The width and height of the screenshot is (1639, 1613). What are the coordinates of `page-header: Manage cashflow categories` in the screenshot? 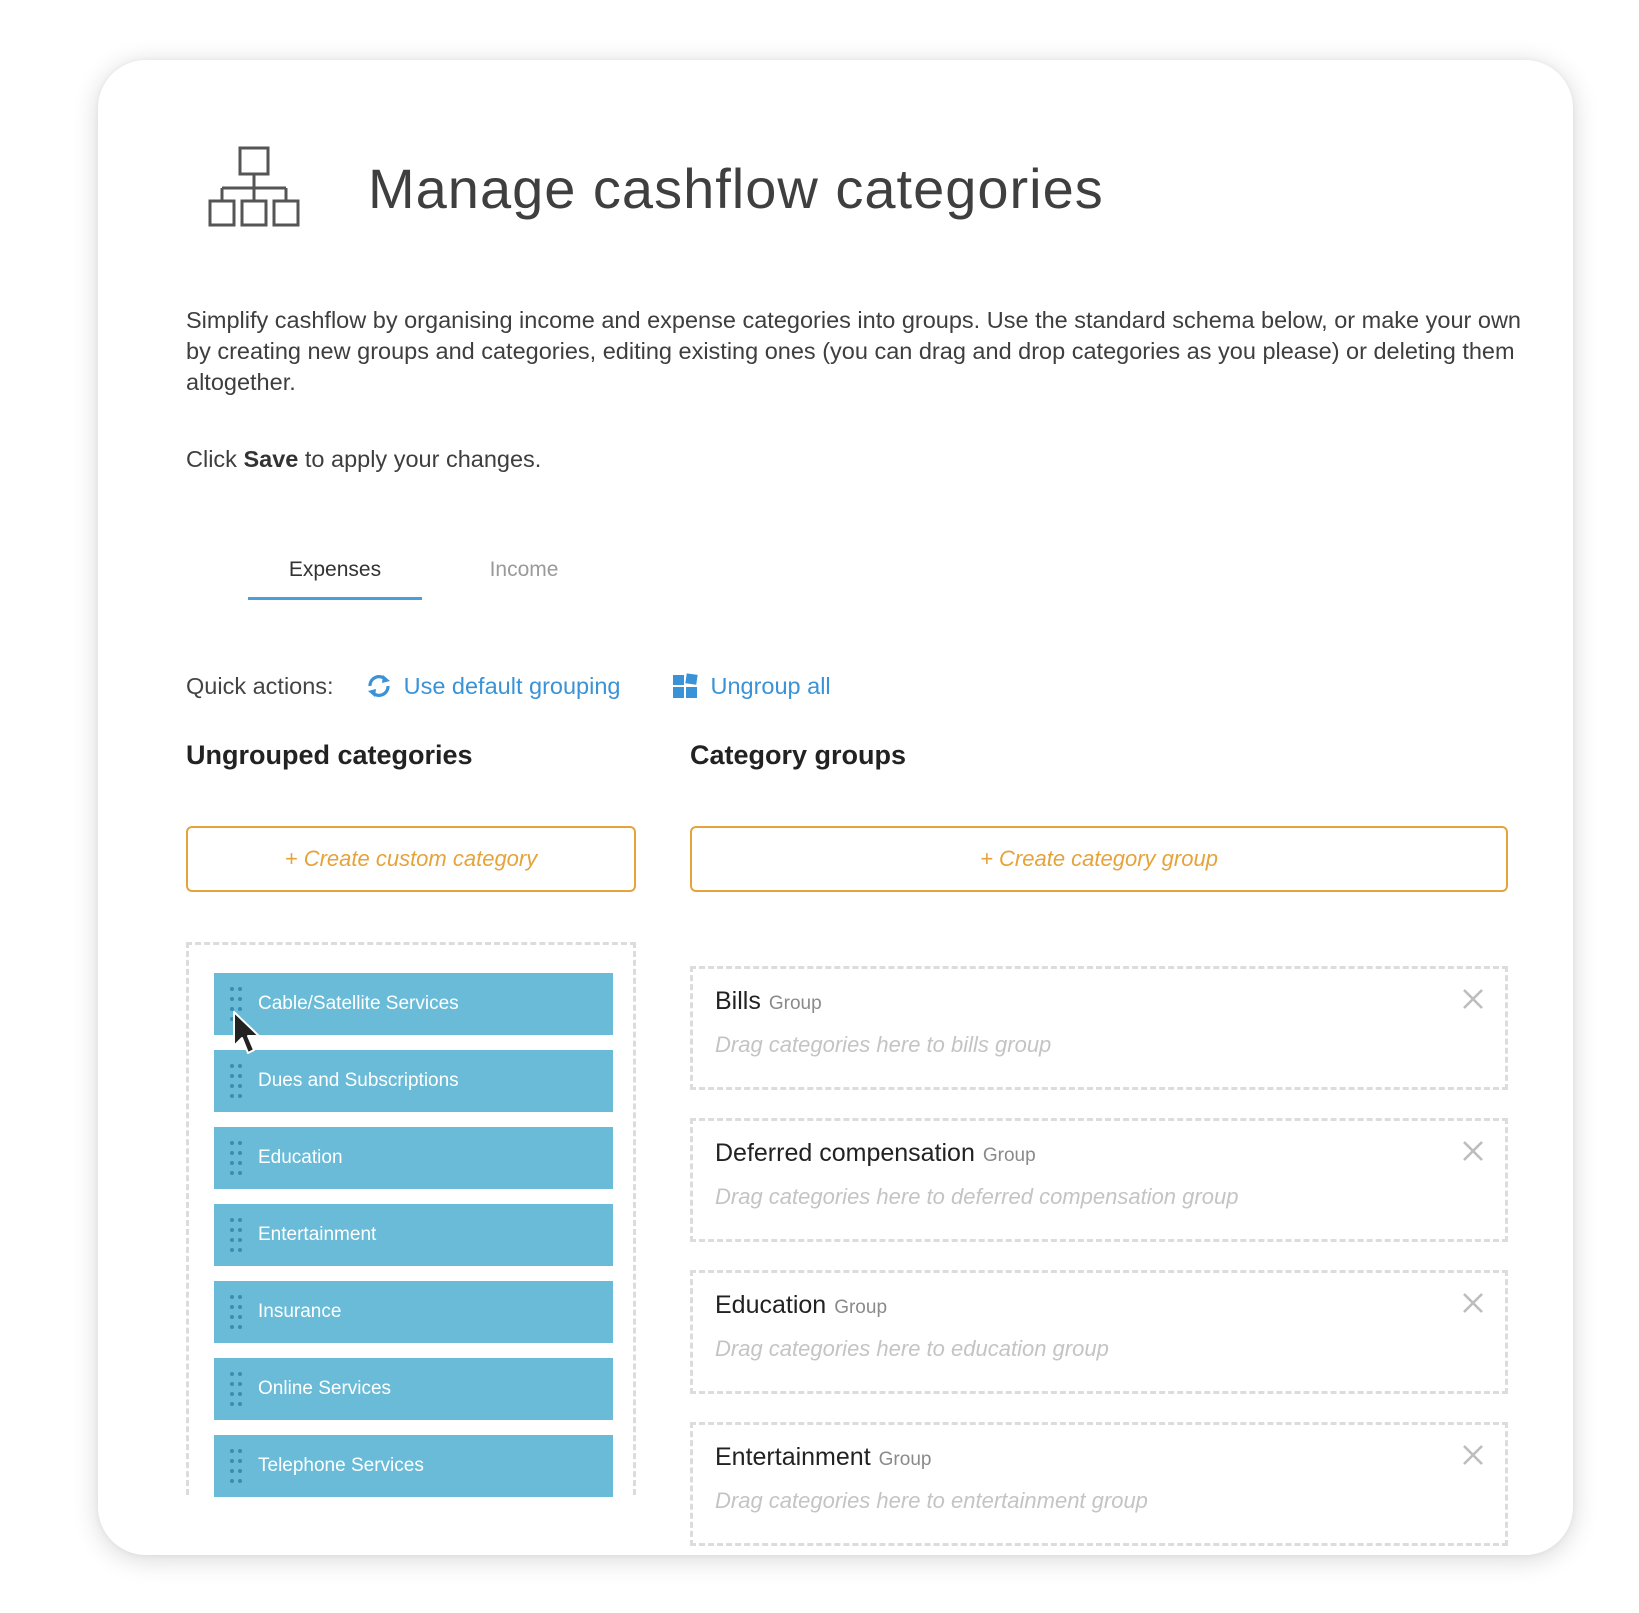 It's located at (656, 188).